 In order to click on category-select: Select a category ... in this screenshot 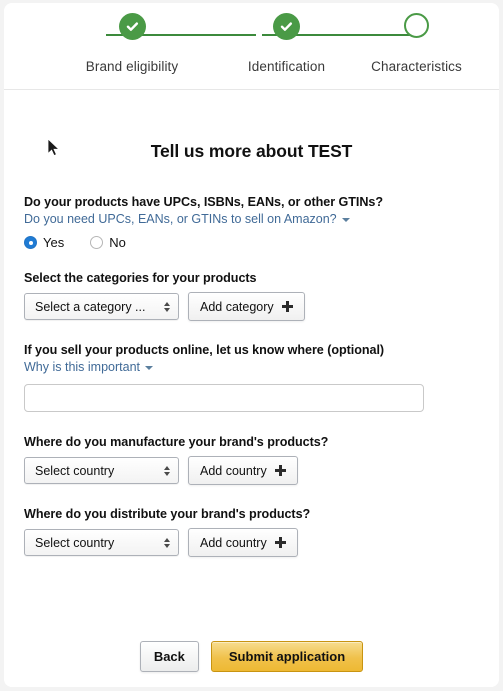, I will do `click(101, 306)`.